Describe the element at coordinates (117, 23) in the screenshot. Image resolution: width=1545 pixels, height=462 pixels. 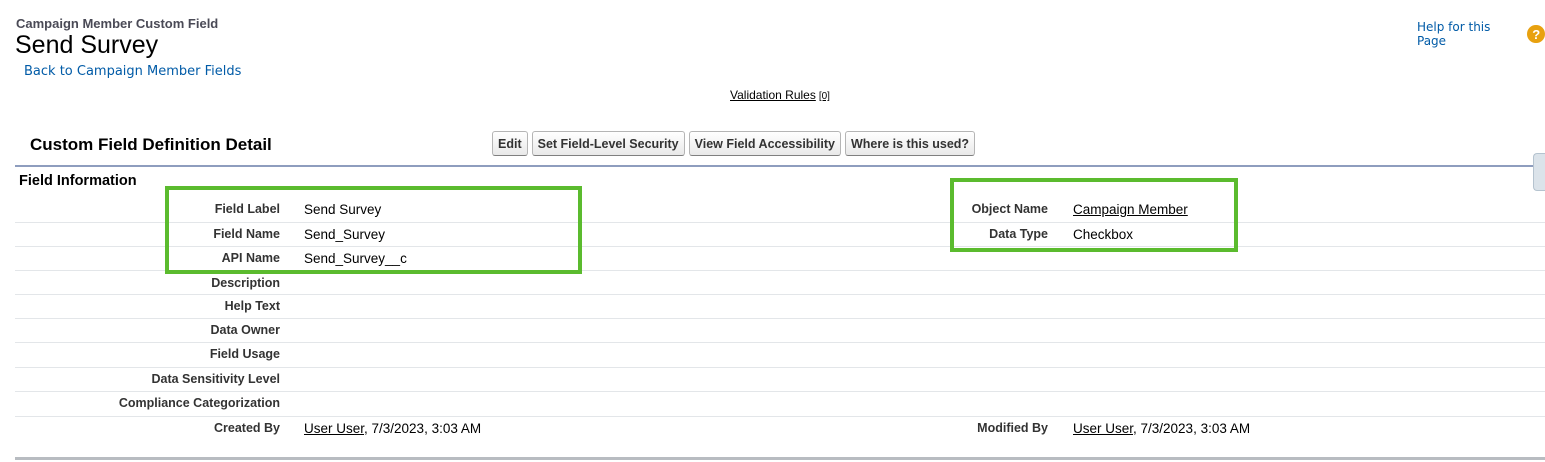
I see `object-type-label: Campaign Member Custom Field` at that location.